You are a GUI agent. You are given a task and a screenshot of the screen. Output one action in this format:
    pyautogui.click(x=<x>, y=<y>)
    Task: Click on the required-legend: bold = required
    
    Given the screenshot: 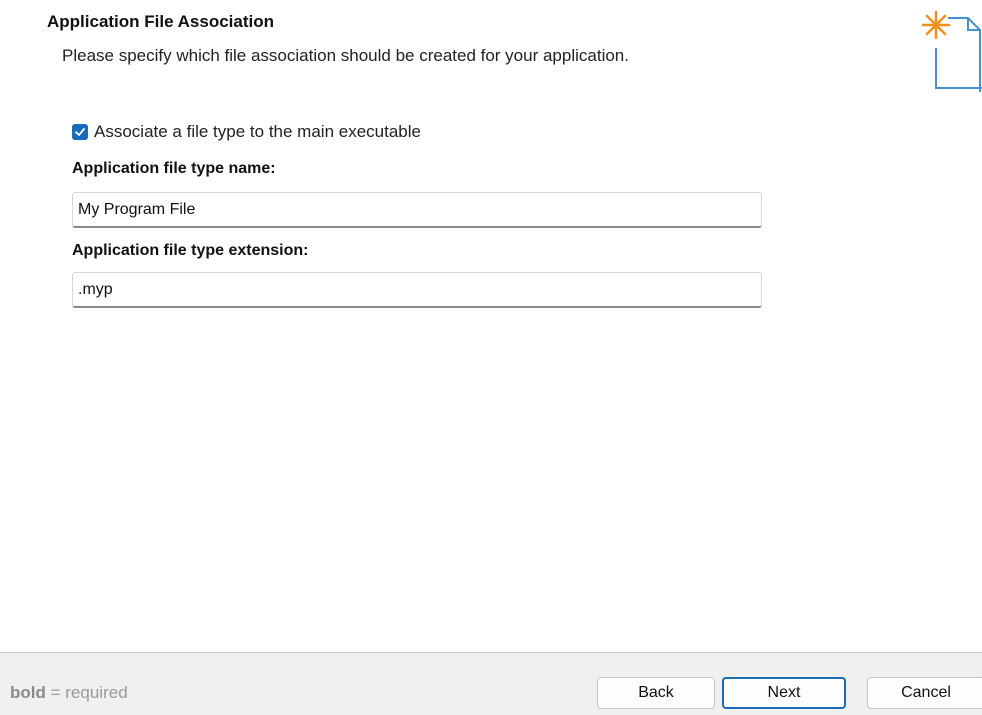 What is the action you would take?
    pyautogui.click(x=69, y=693)
    